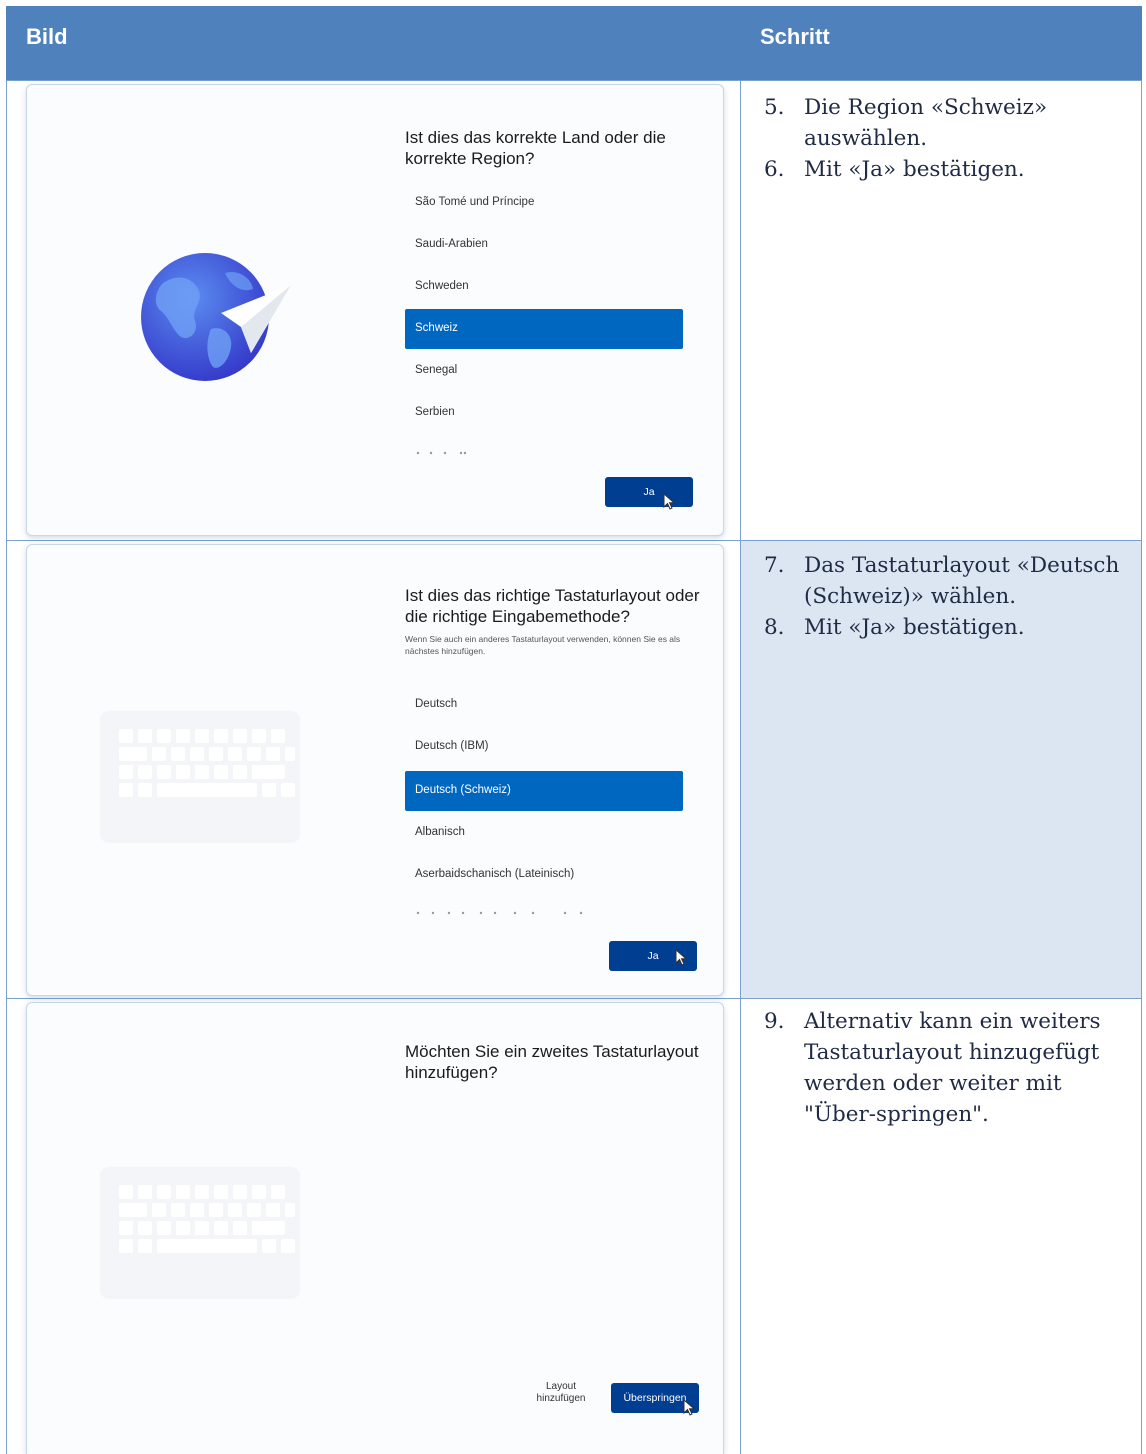 This screenshot has height=1454, width=1146. I want to click on globe-paper-plane-icon, so click(216, 317).